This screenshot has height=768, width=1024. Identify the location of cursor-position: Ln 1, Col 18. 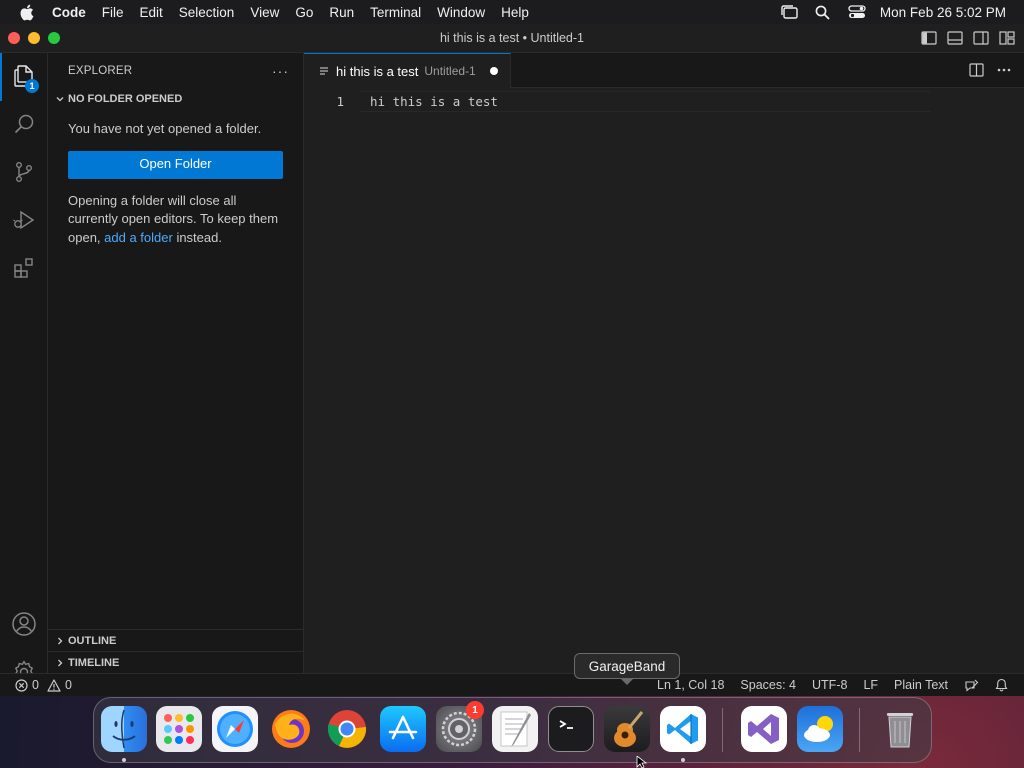
(690, 685).